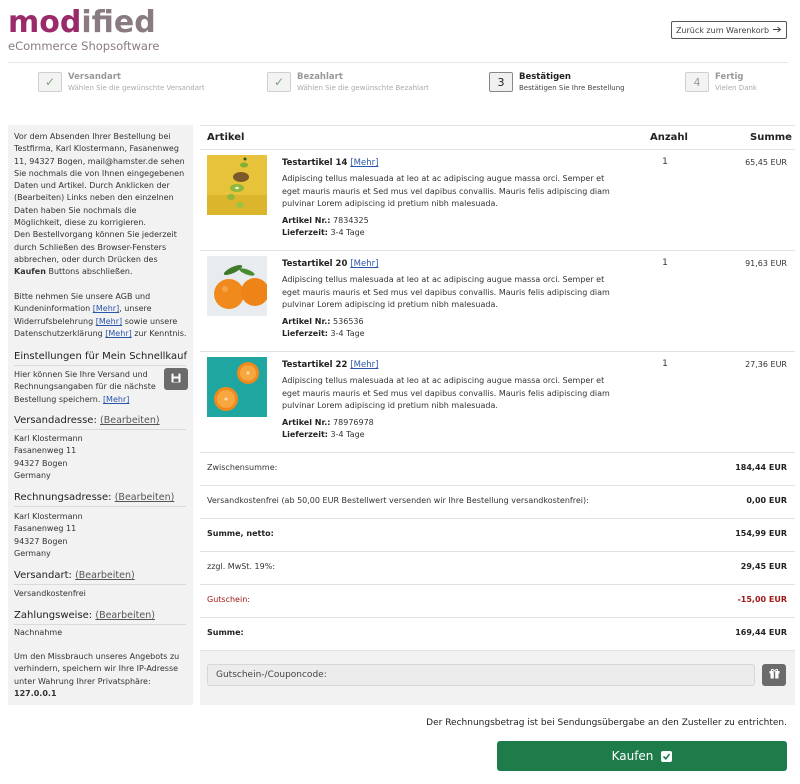 This screenshot has height=784, width=800. I want to click on subtotal-value: 184,44 EUR, so click(761, 467).